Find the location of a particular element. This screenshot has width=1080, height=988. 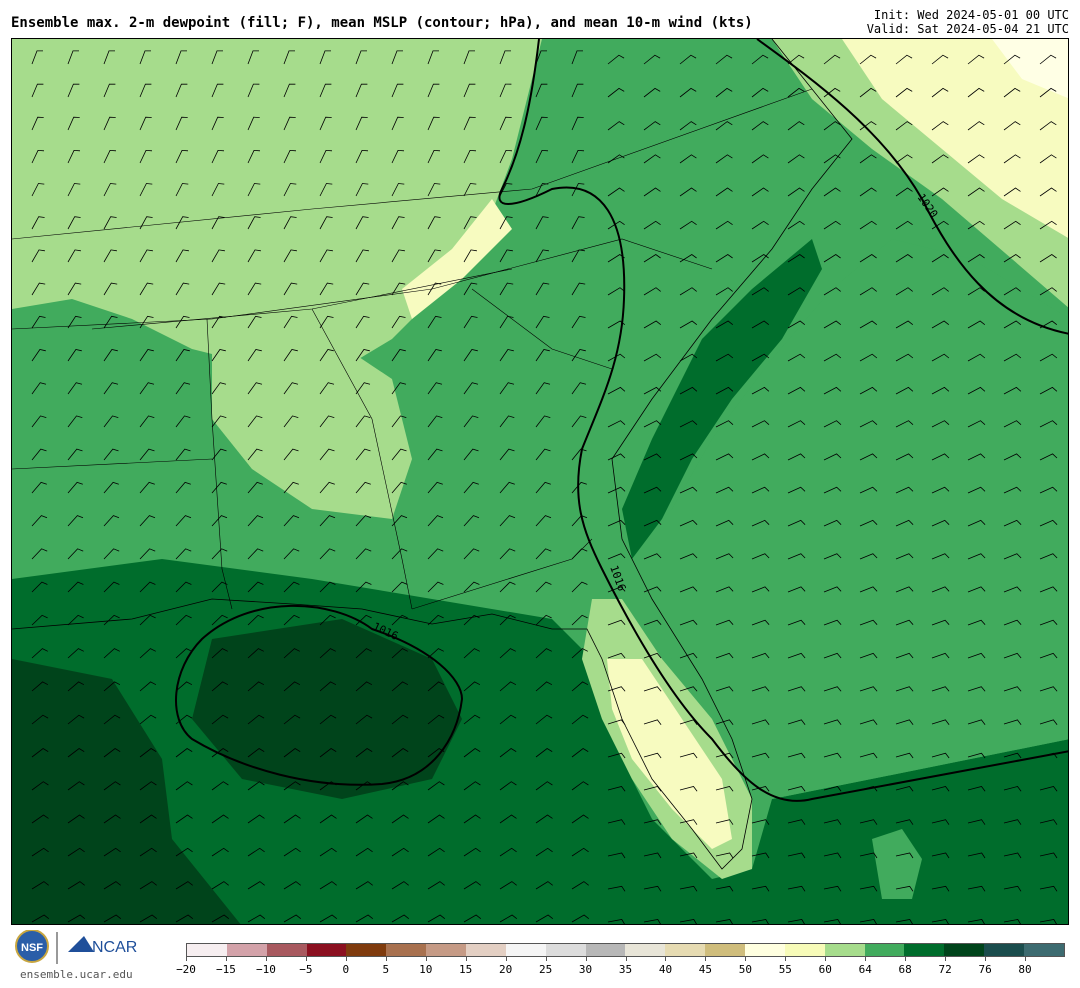

colorbar is located at coordinates (625, 950).